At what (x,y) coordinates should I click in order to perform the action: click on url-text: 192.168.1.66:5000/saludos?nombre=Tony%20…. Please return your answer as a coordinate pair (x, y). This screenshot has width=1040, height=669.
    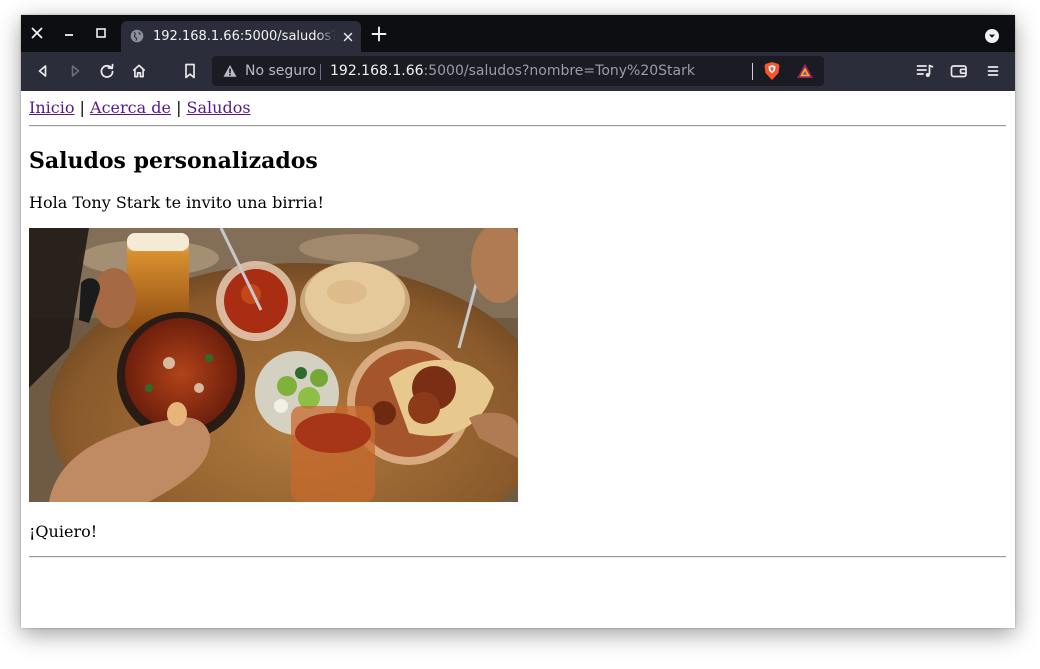
    Looking at the image, I should click on (512, 71).